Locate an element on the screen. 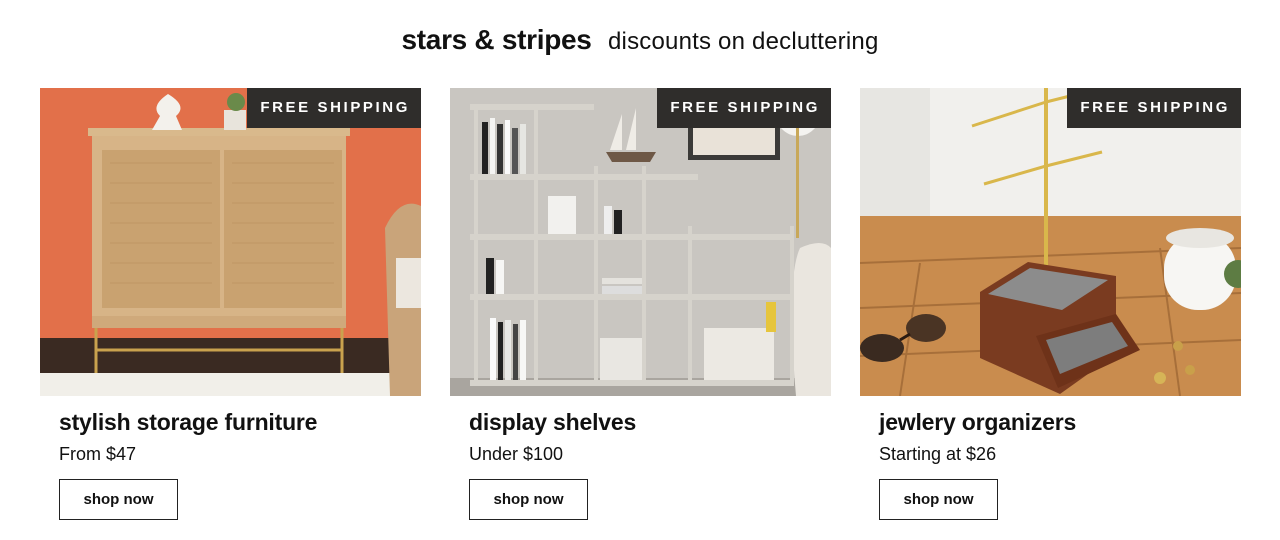 The width and height of the screenshot is (1280, 540). card-price: Starting at $26 is located at coordinates (938, 454).